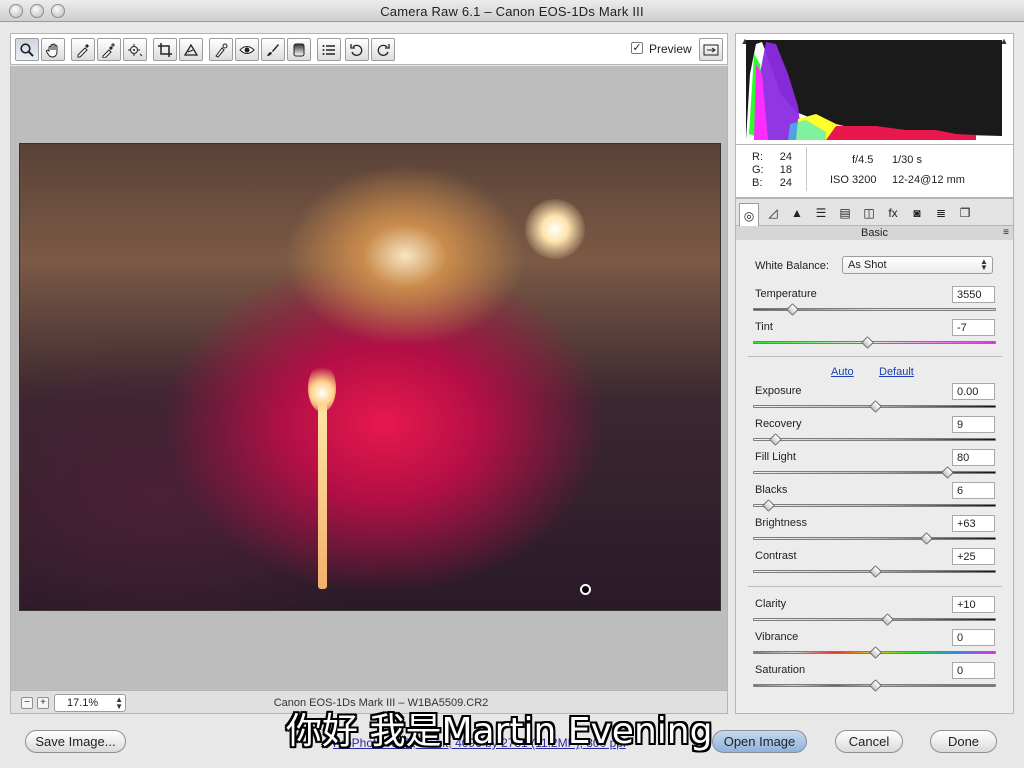 This screenshot has width=1024, height=768. Describe the element at coordinates (973, 391) in the screenshot. I see `exposure-value-field: 0.00` at that location.